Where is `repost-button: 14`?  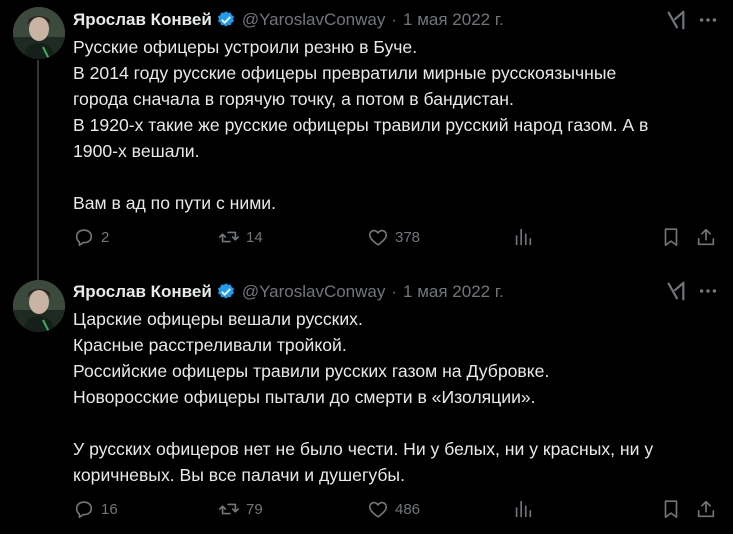
repost-button: 14 is located at coordinates (240, 237).